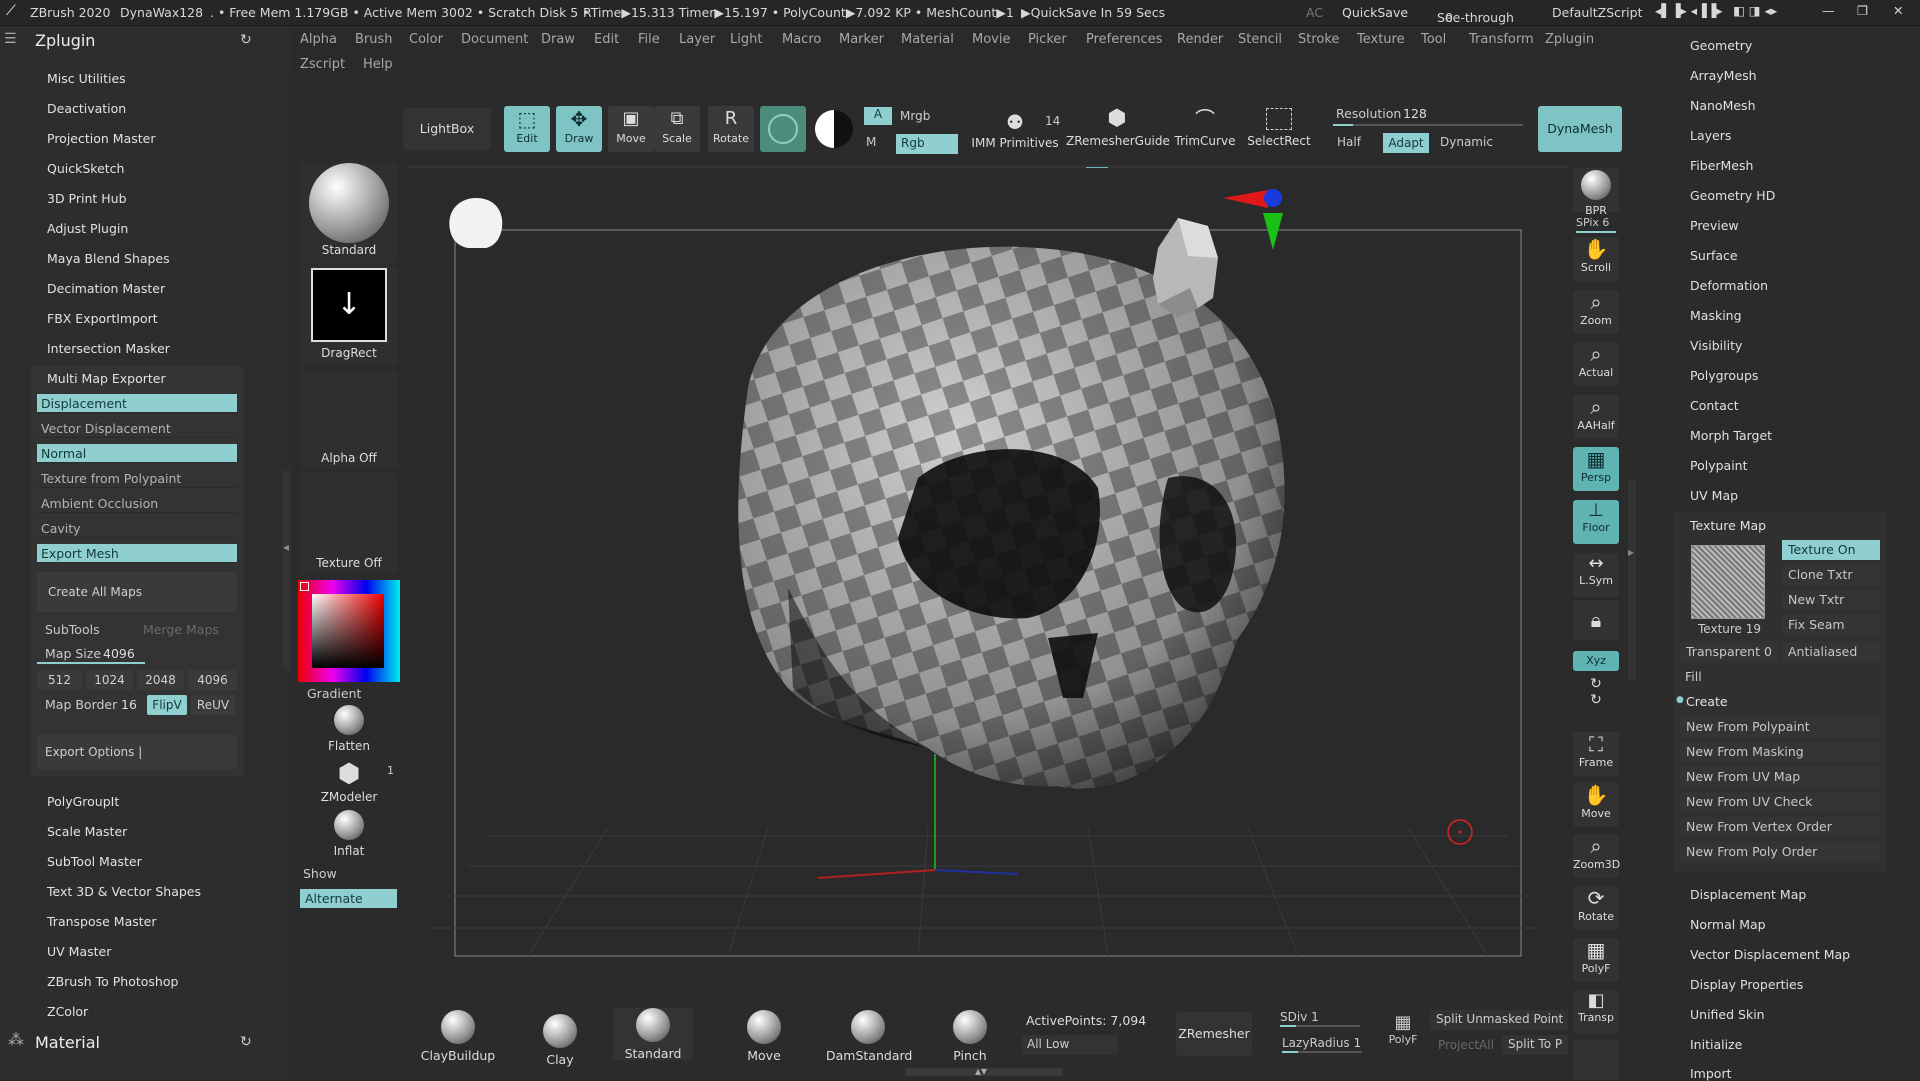  Describe the element at coordinates (991, 39) in the screenshot. I see `menu-movie: Movie` at that location.